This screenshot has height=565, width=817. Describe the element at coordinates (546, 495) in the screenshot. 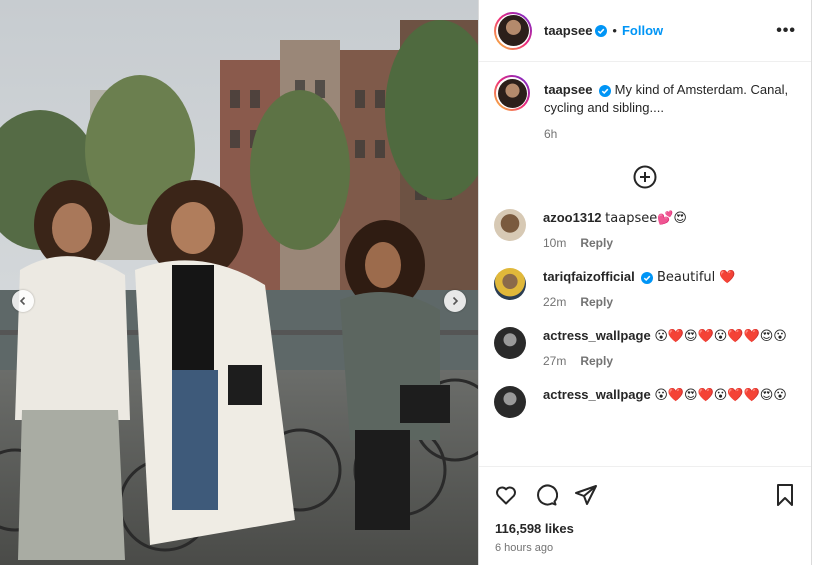

I see `comment-icon` at that location.